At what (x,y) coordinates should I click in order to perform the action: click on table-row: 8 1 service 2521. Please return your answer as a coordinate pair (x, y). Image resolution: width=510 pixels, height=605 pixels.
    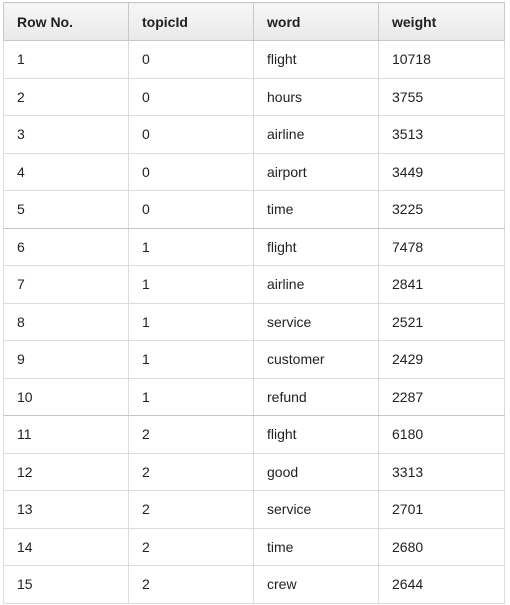
    Looking at the image, I should click on (254, 321).